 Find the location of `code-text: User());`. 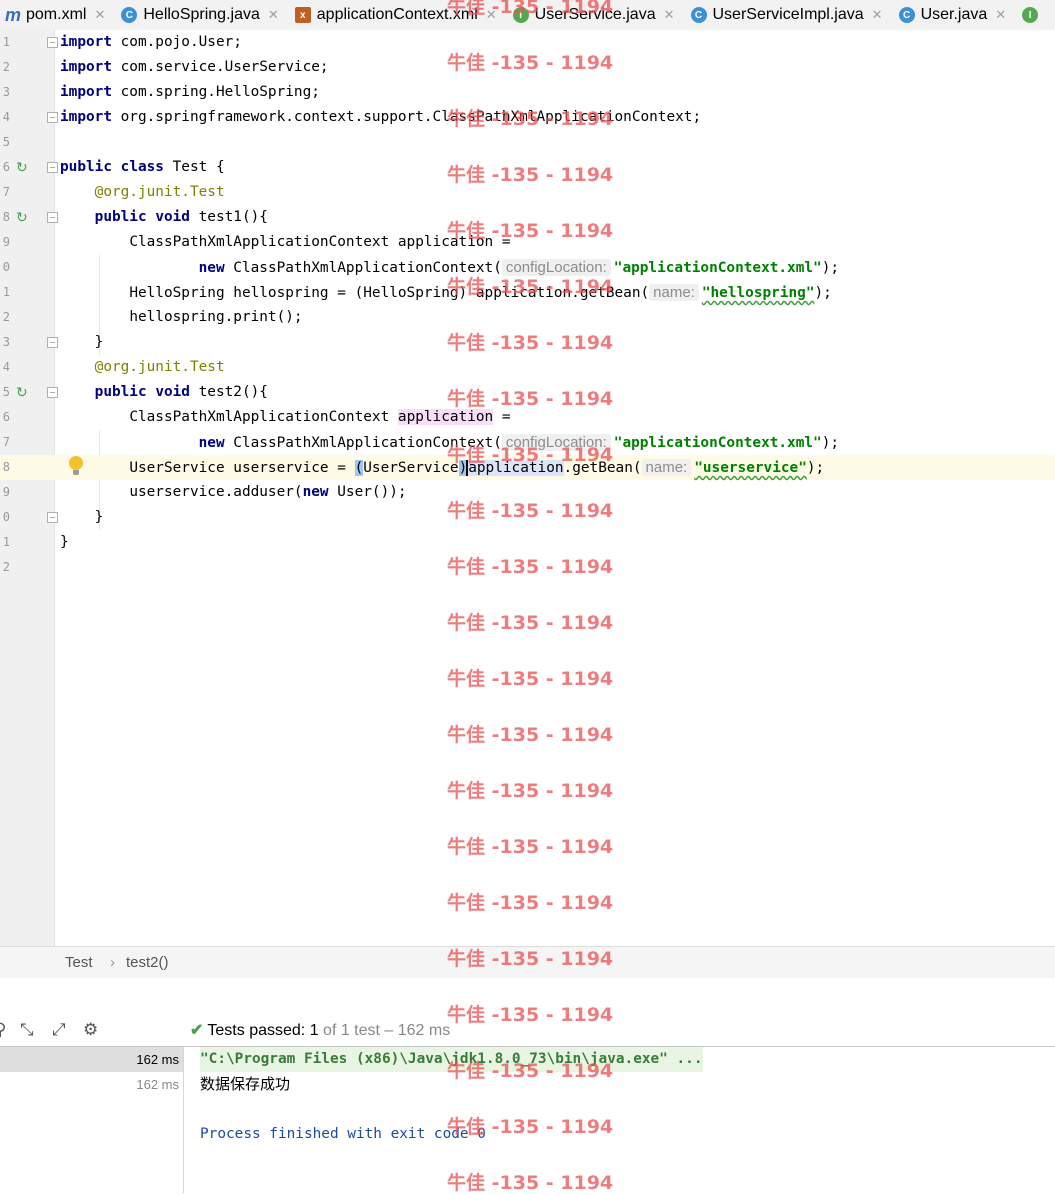

code-text: User()); is located at coordinates (367, 492).